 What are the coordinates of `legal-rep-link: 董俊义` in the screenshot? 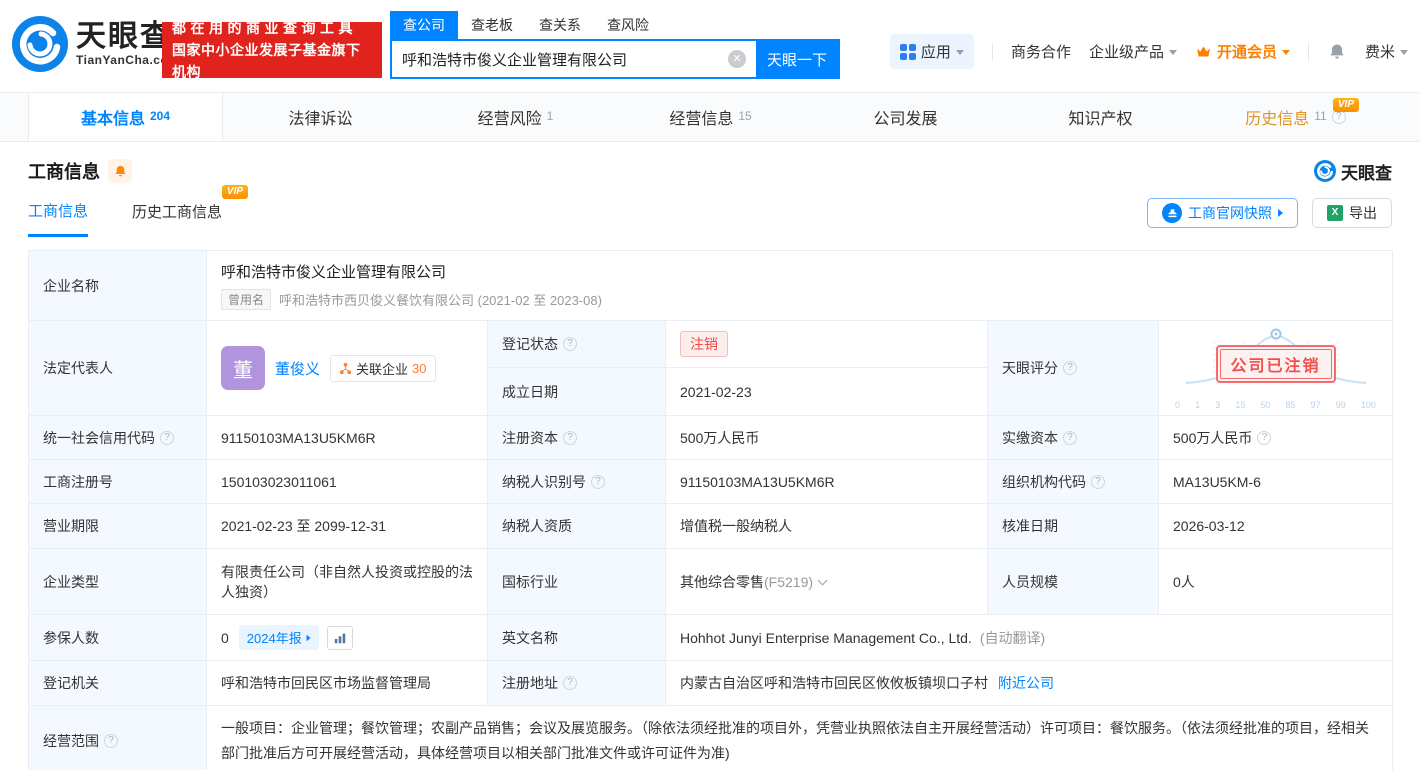 It's located at (297, 368).